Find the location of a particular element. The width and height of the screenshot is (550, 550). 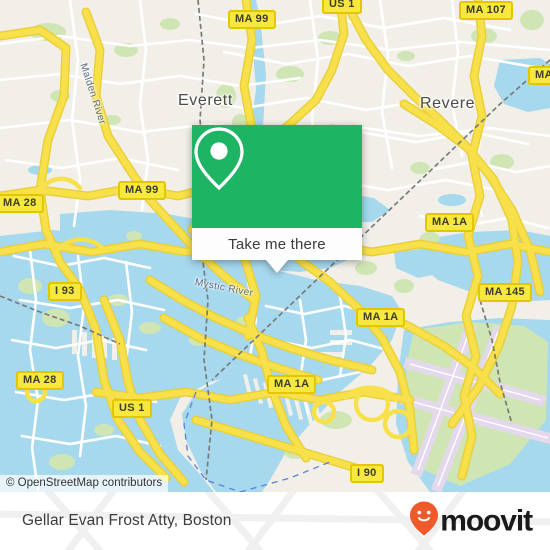

highway-shield: I 90 is located at coordinates (367, 473).